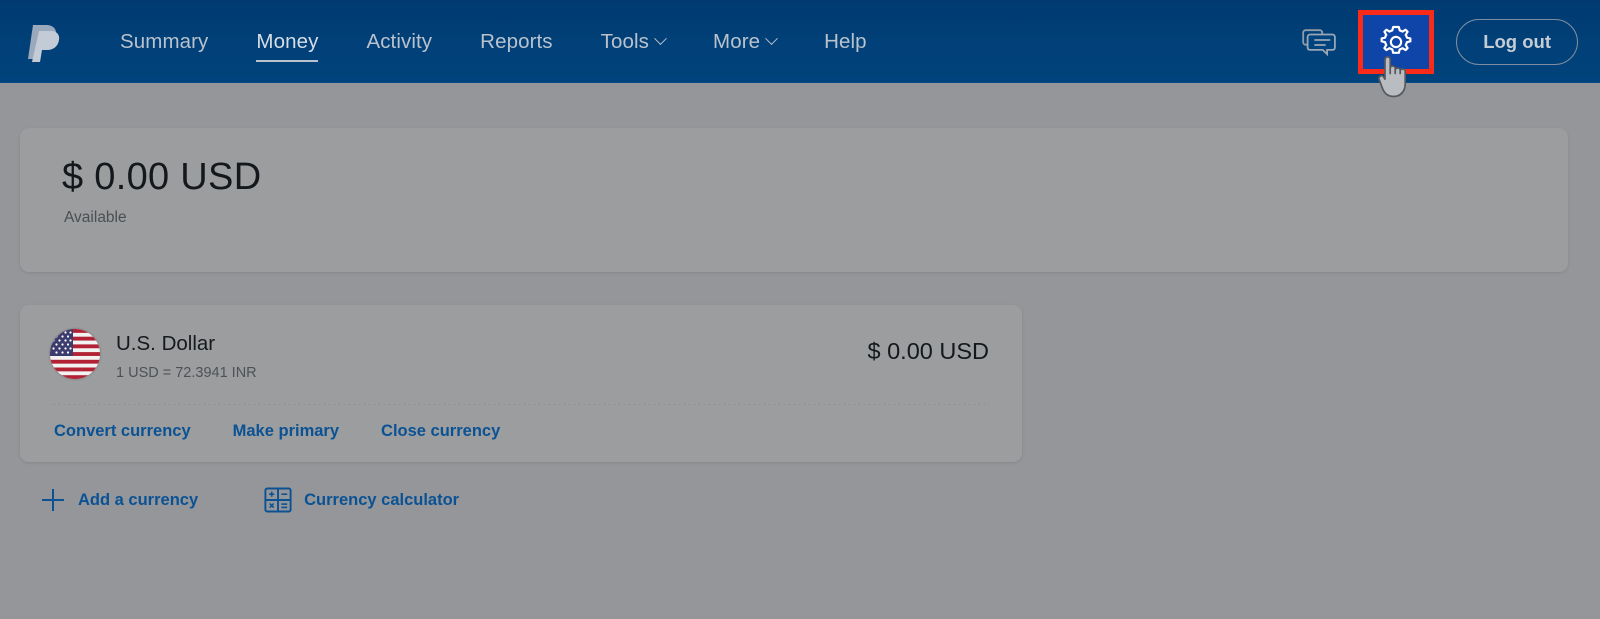 This screenshot has height=619, width=1600. I want to click on currency-name: U.S. Dollar, so click(166, 343).